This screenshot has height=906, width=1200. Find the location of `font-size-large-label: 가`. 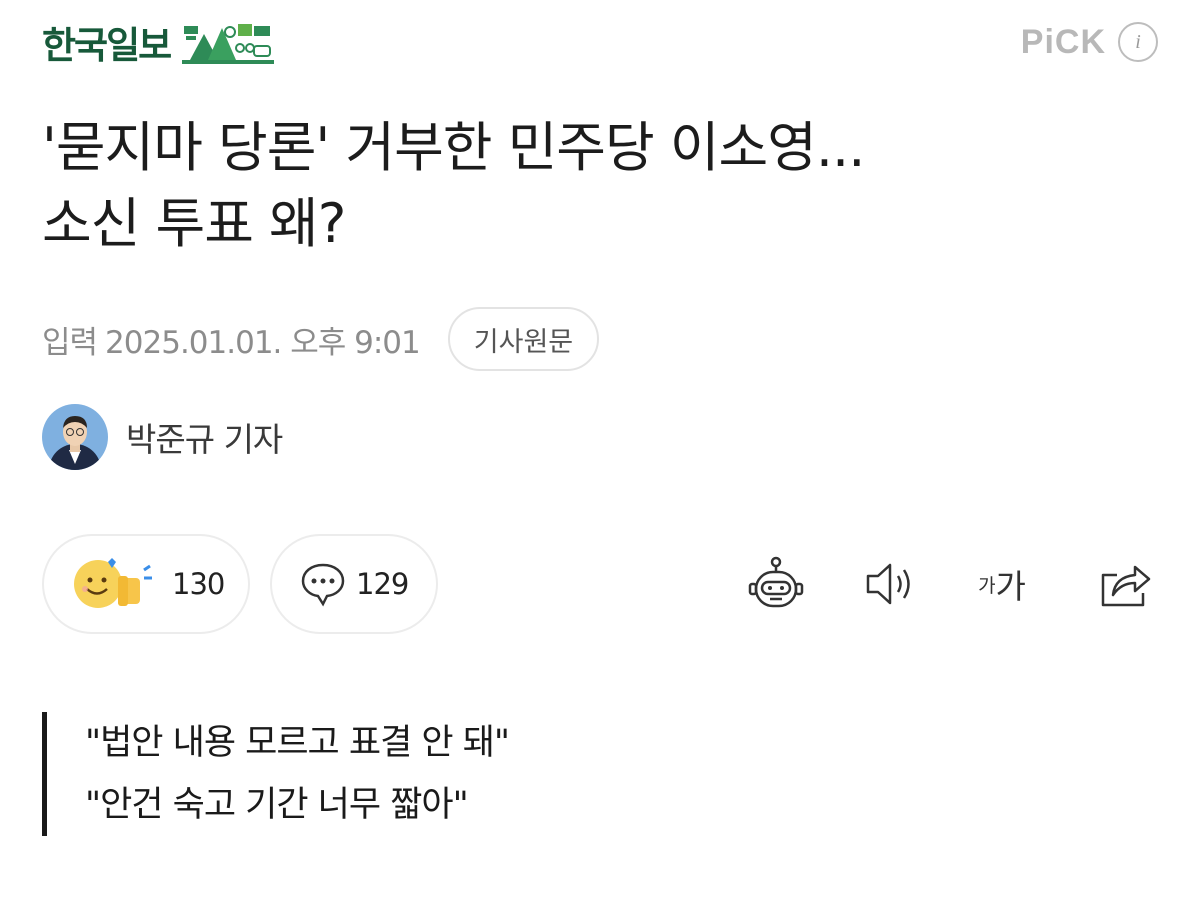

font-size-large-label: 가 is located at coordinates (1010, 586).